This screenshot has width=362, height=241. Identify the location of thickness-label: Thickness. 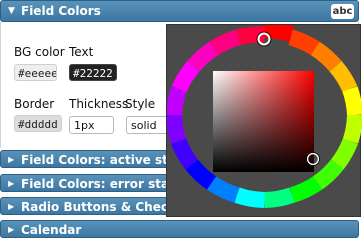
(99, 104).